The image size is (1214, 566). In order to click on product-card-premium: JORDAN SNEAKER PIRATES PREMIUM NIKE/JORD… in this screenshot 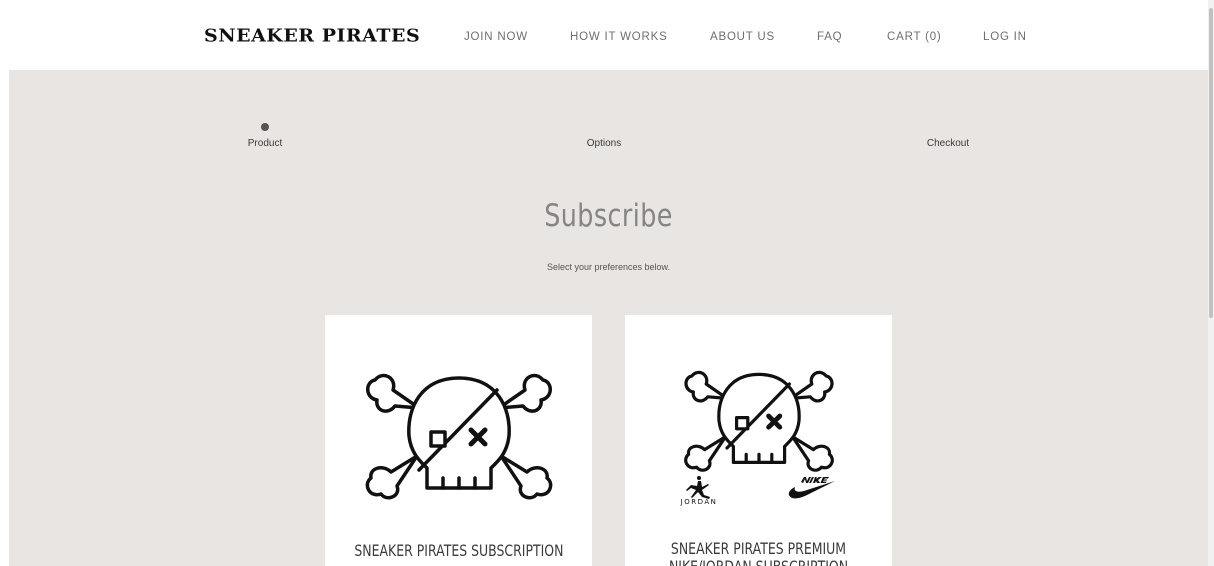, I will do `click(758, 440)`.